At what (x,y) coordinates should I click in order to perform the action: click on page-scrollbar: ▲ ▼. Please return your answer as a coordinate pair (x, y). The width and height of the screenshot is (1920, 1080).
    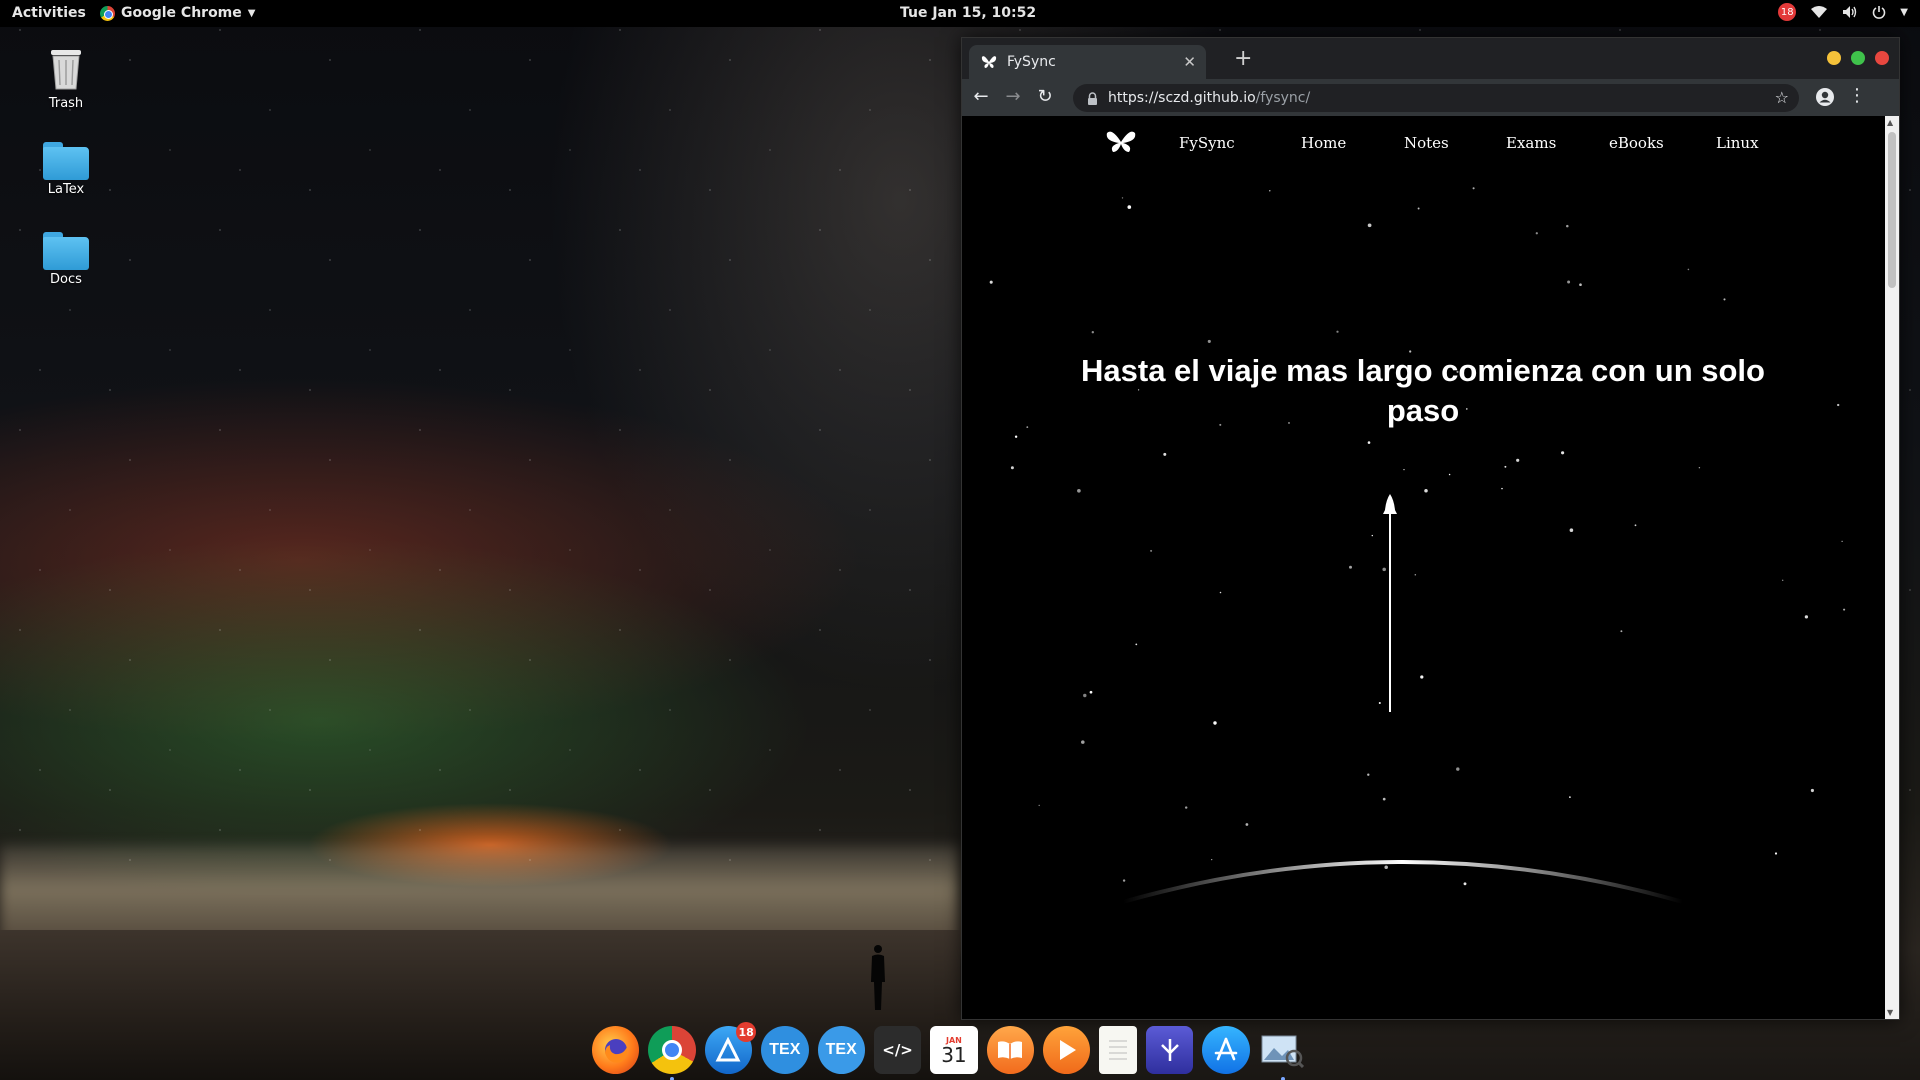
    Looking at the image, I should click on (1892, 567).